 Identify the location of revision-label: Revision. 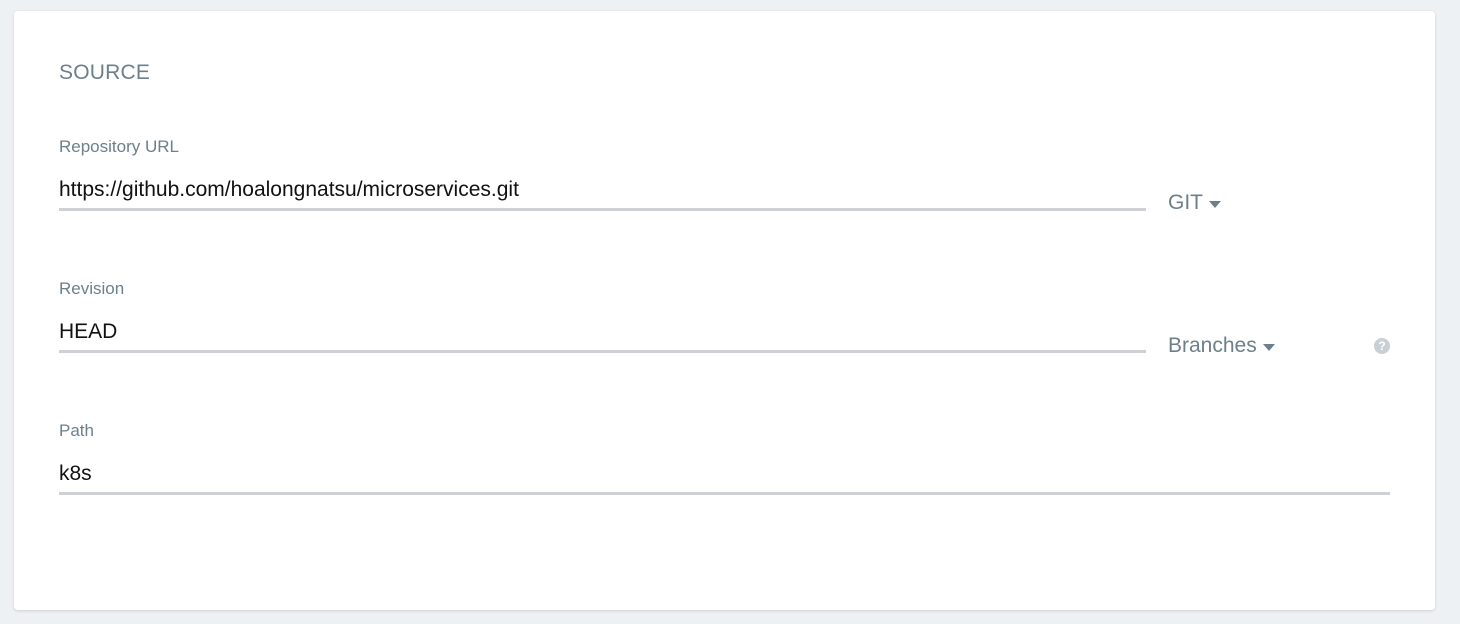
(92, 288).